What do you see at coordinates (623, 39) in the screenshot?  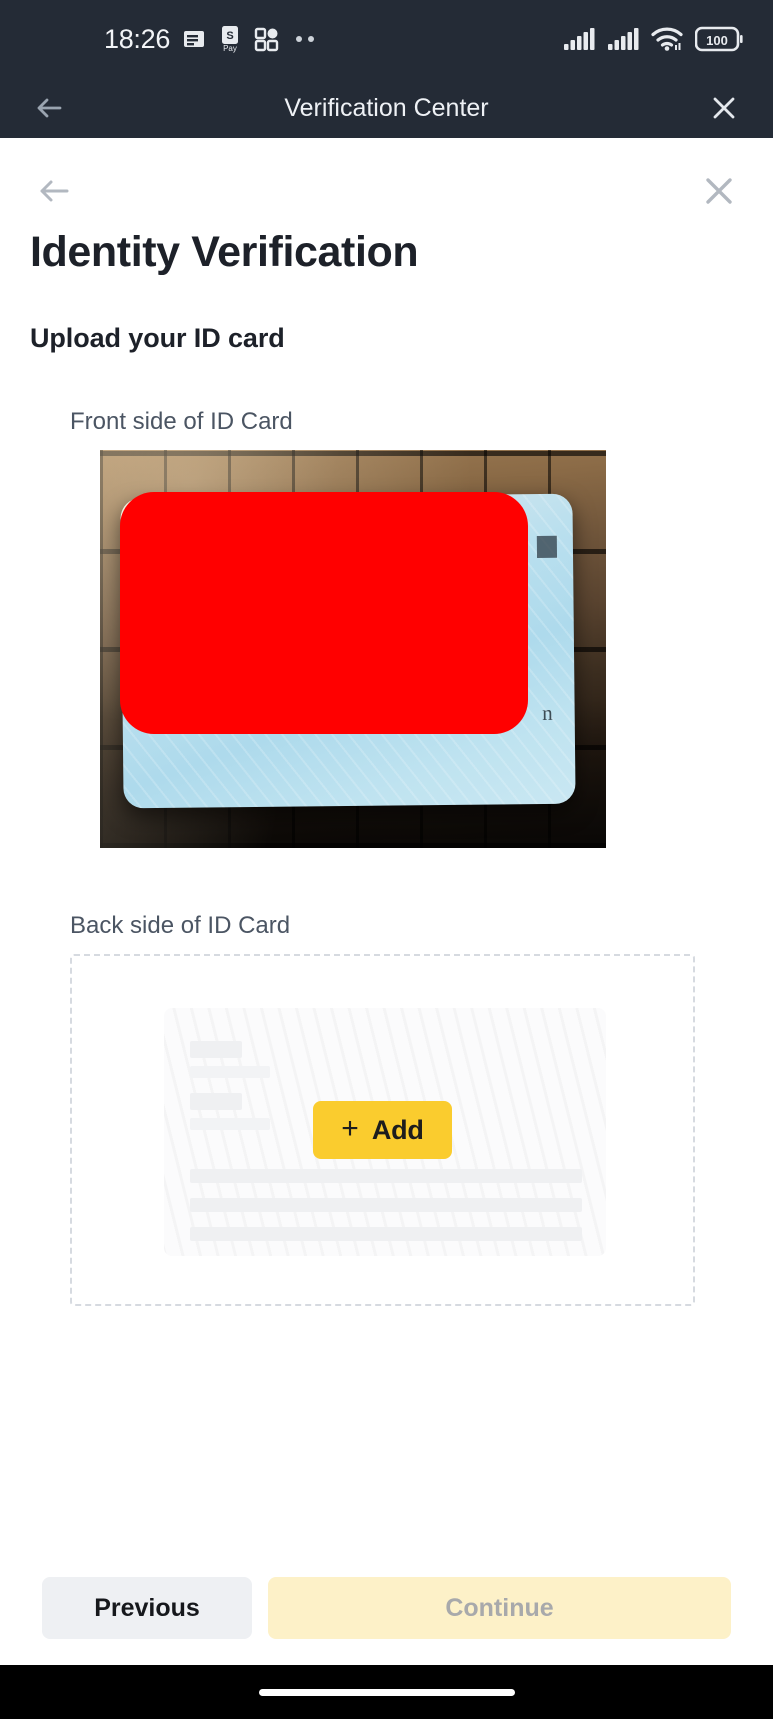 I see `signal-bars-sim2-icon` at bounding box center [623, 39].